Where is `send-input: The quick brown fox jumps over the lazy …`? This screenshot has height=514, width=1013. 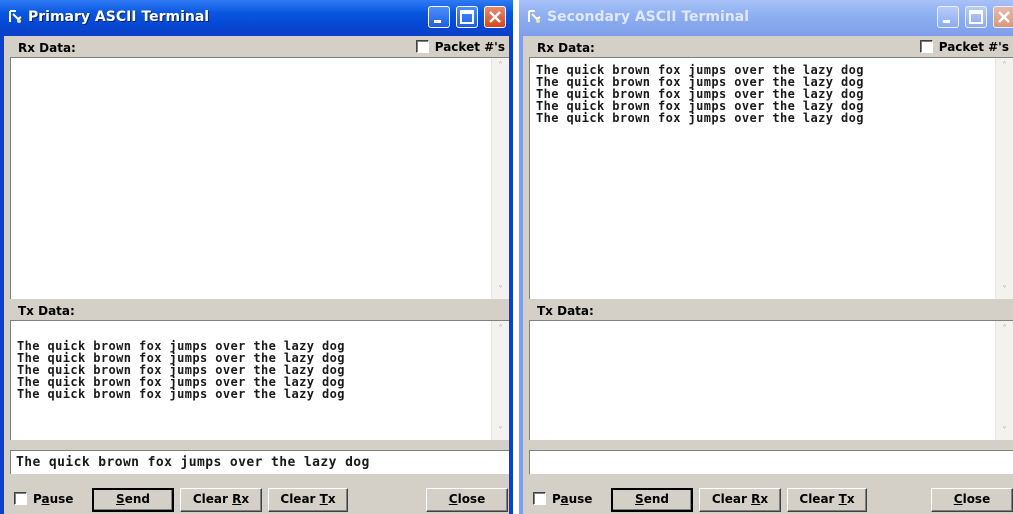 send-input: The quick brown fox jumps over the lazy … is located at coordinates (259, 462).